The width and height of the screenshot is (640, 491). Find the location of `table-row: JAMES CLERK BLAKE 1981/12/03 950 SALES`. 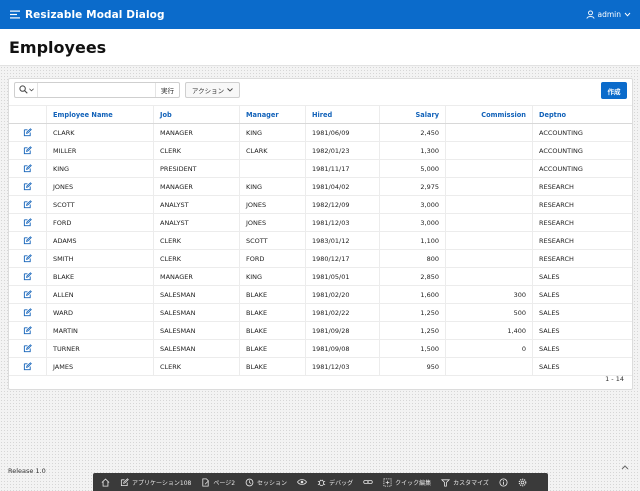

table-row: JAMES CLERK BLAKE 1981/12/03 950 SALES is located at coordinates (320, 367).